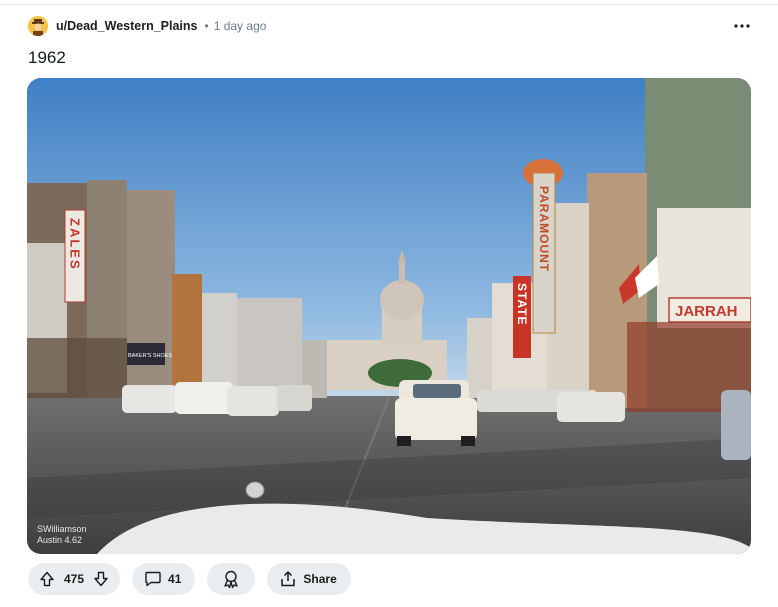 This screenshot has width=778, height=607. I want to click on award-ribbon-icon, so click(231, 579).